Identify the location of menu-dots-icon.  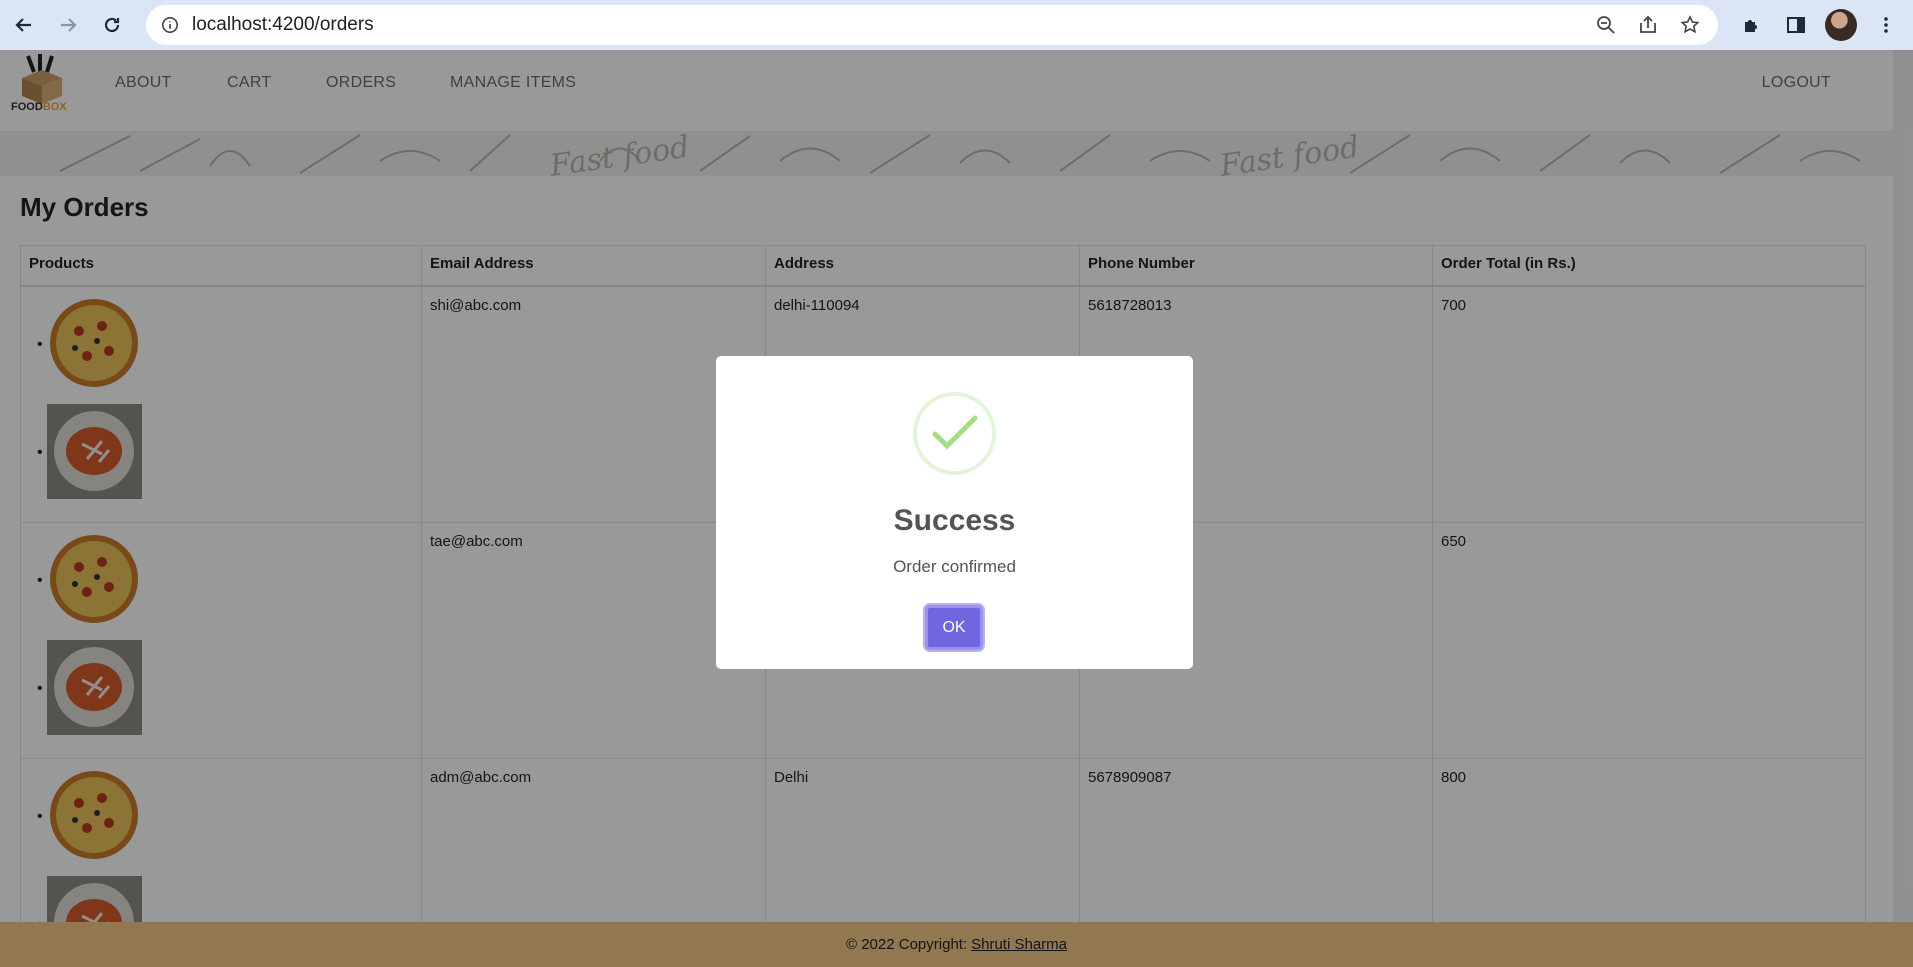
(1886, 25).